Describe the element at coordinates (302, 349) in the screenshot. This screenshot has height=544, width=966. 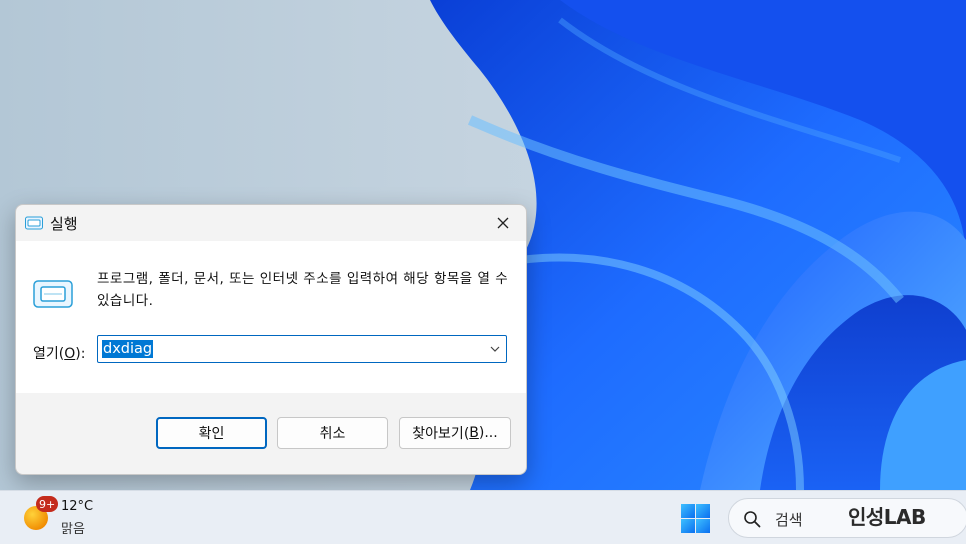
I see `command-combobox: dxdiag` at that location.